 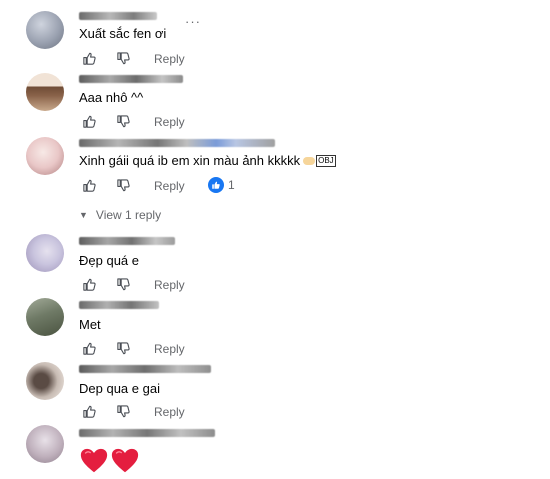 I want to click on comment-text, so click(x=109, y=462).